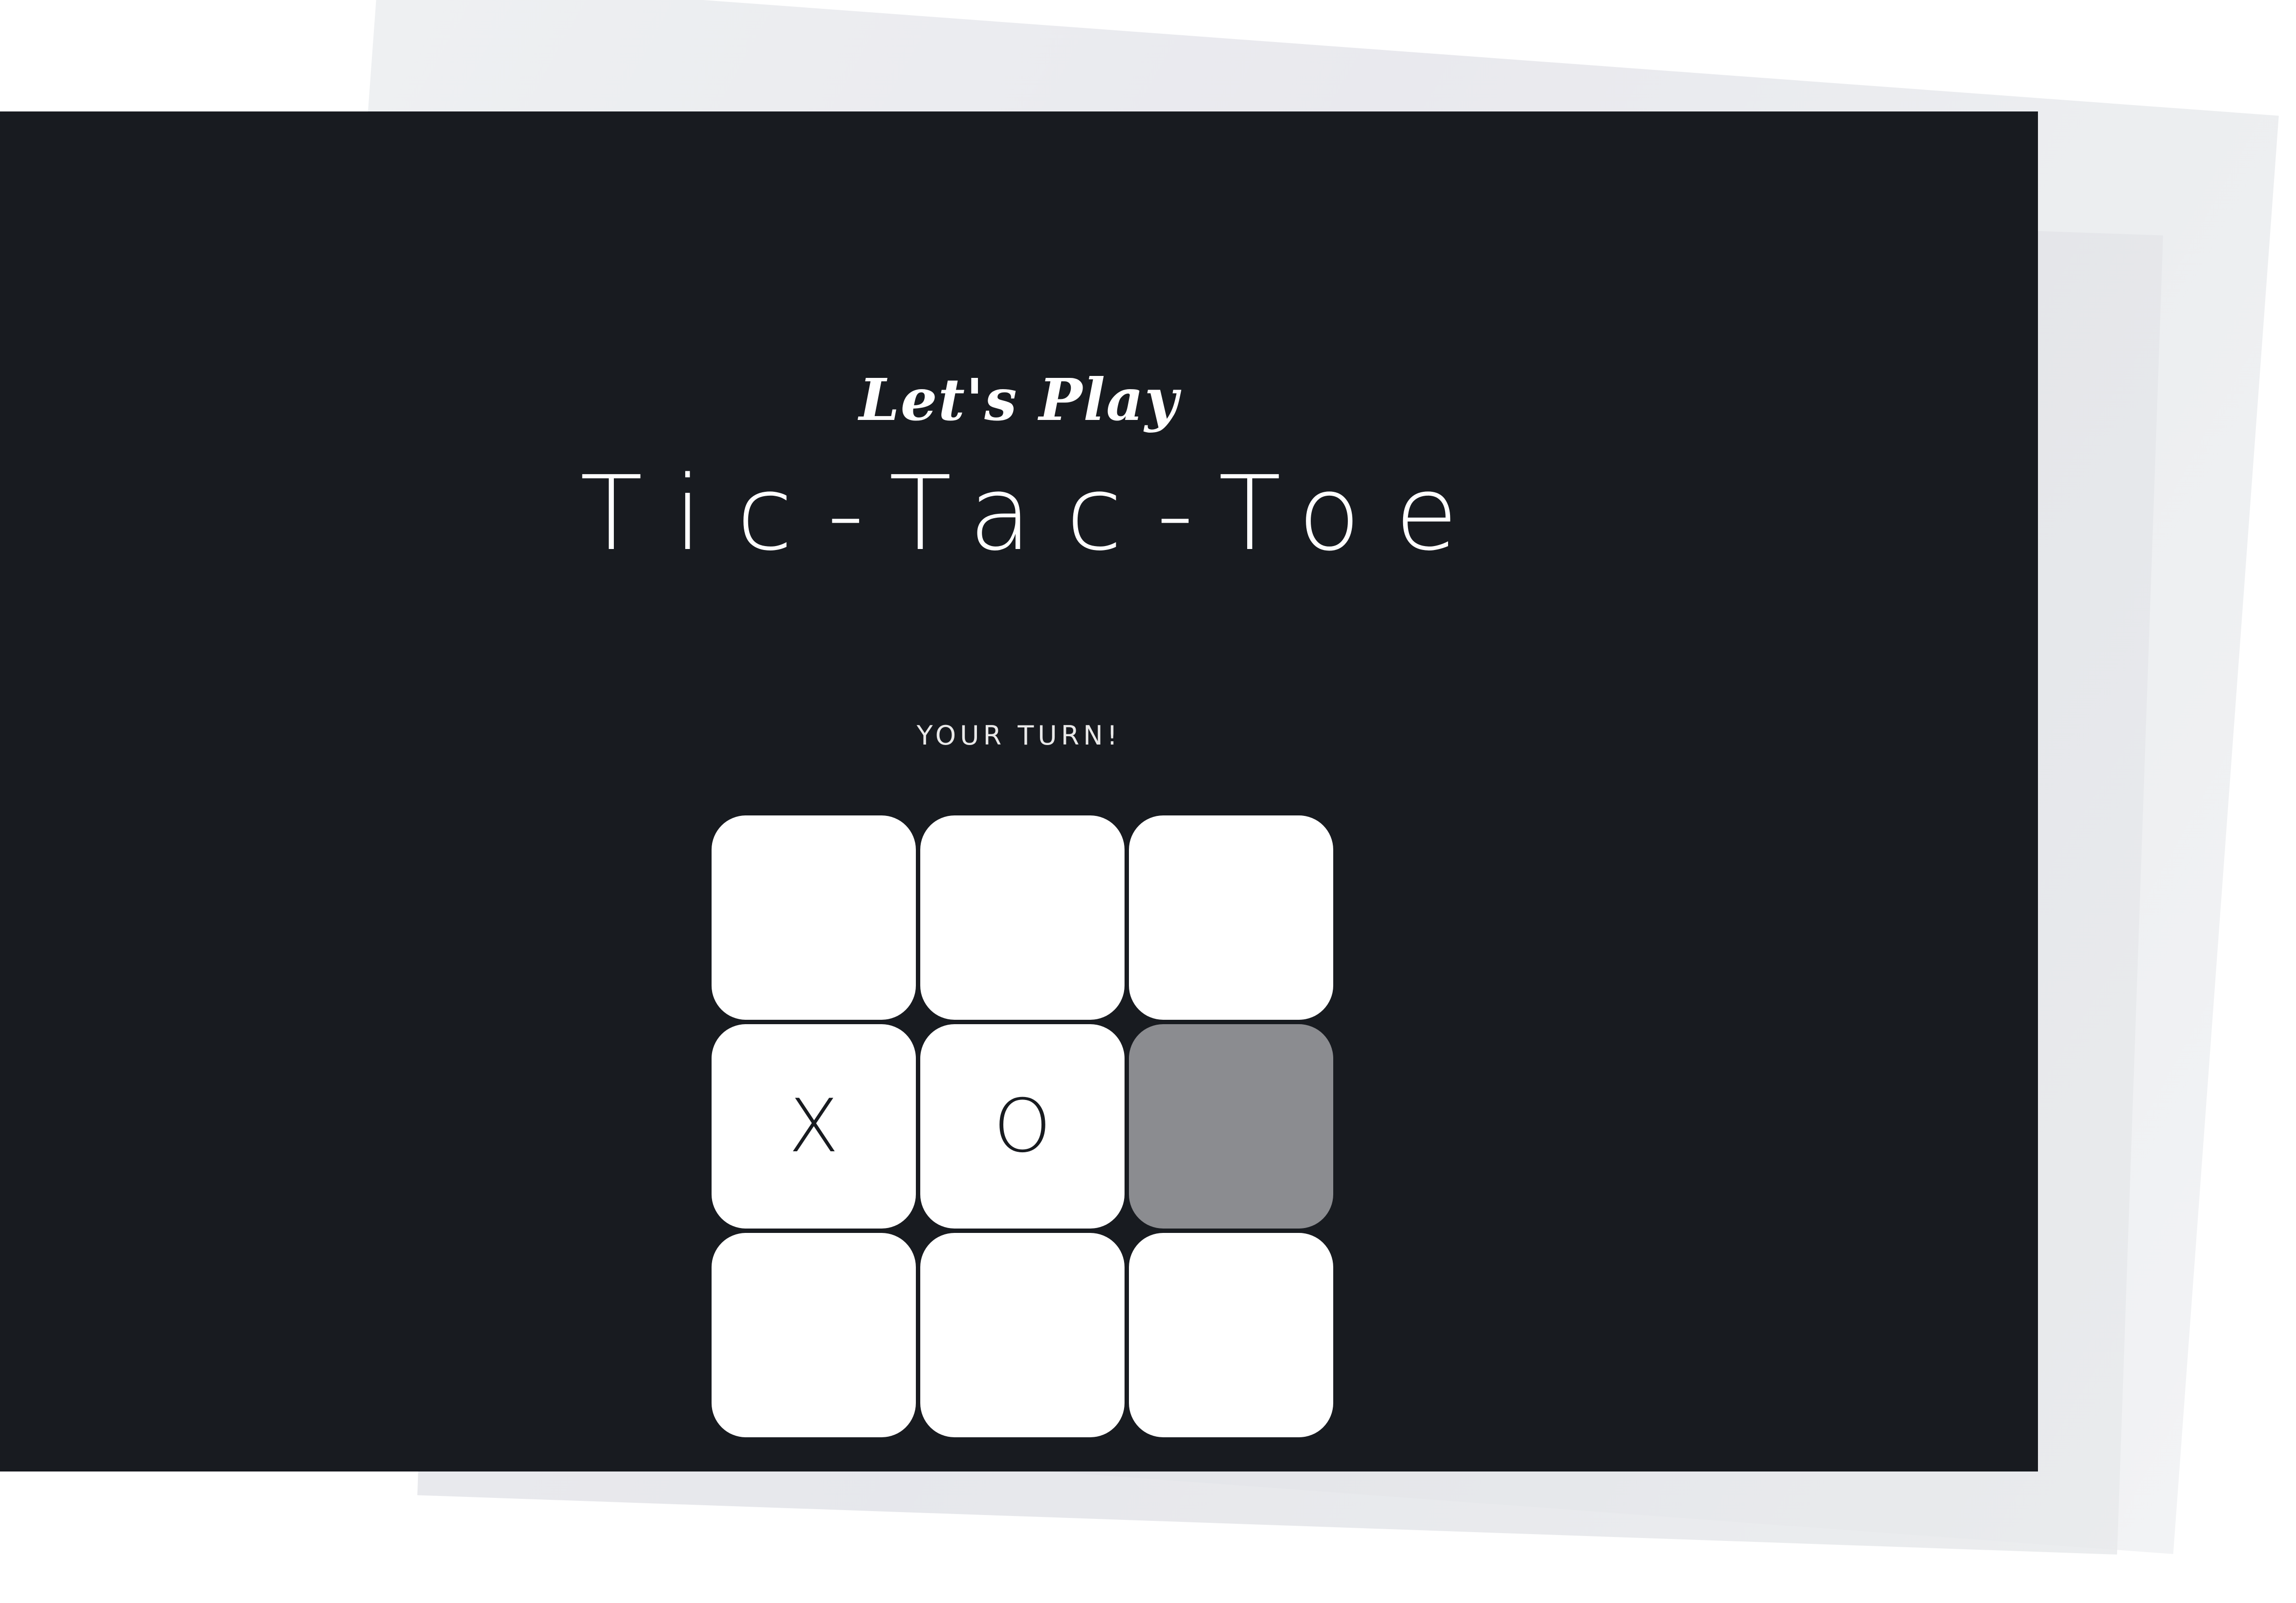  I want to click on board-cell-4: X, so click(814, 1126).